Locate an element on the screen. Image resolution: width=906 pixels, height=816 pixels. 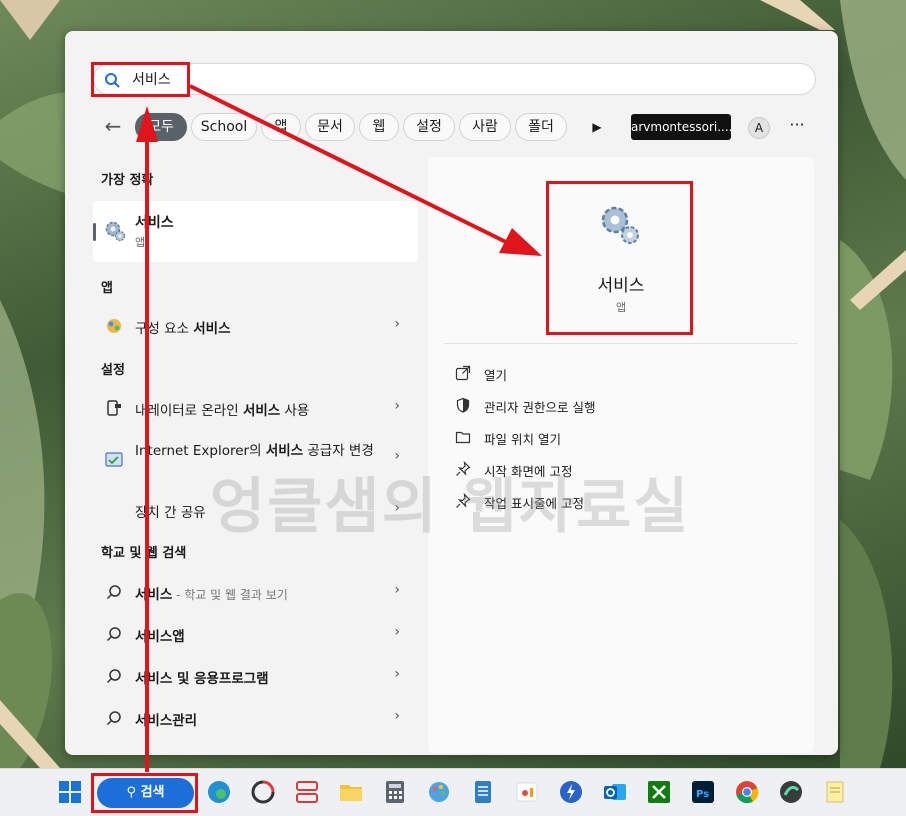
more-filters-play-icon: ▶ is located at coordinates (597, 127).